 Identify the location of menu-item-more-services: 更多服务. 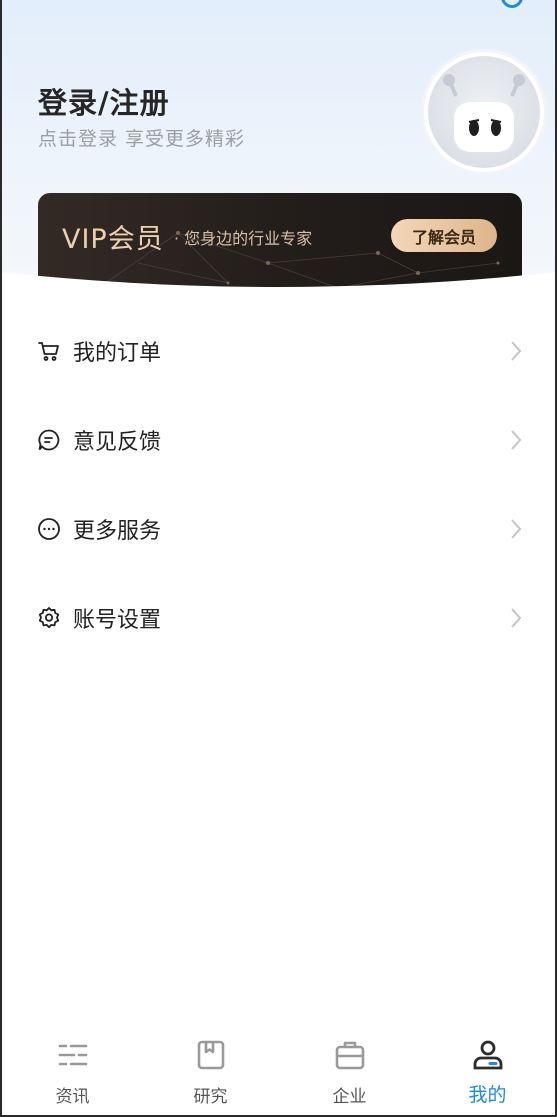
(278, 528).